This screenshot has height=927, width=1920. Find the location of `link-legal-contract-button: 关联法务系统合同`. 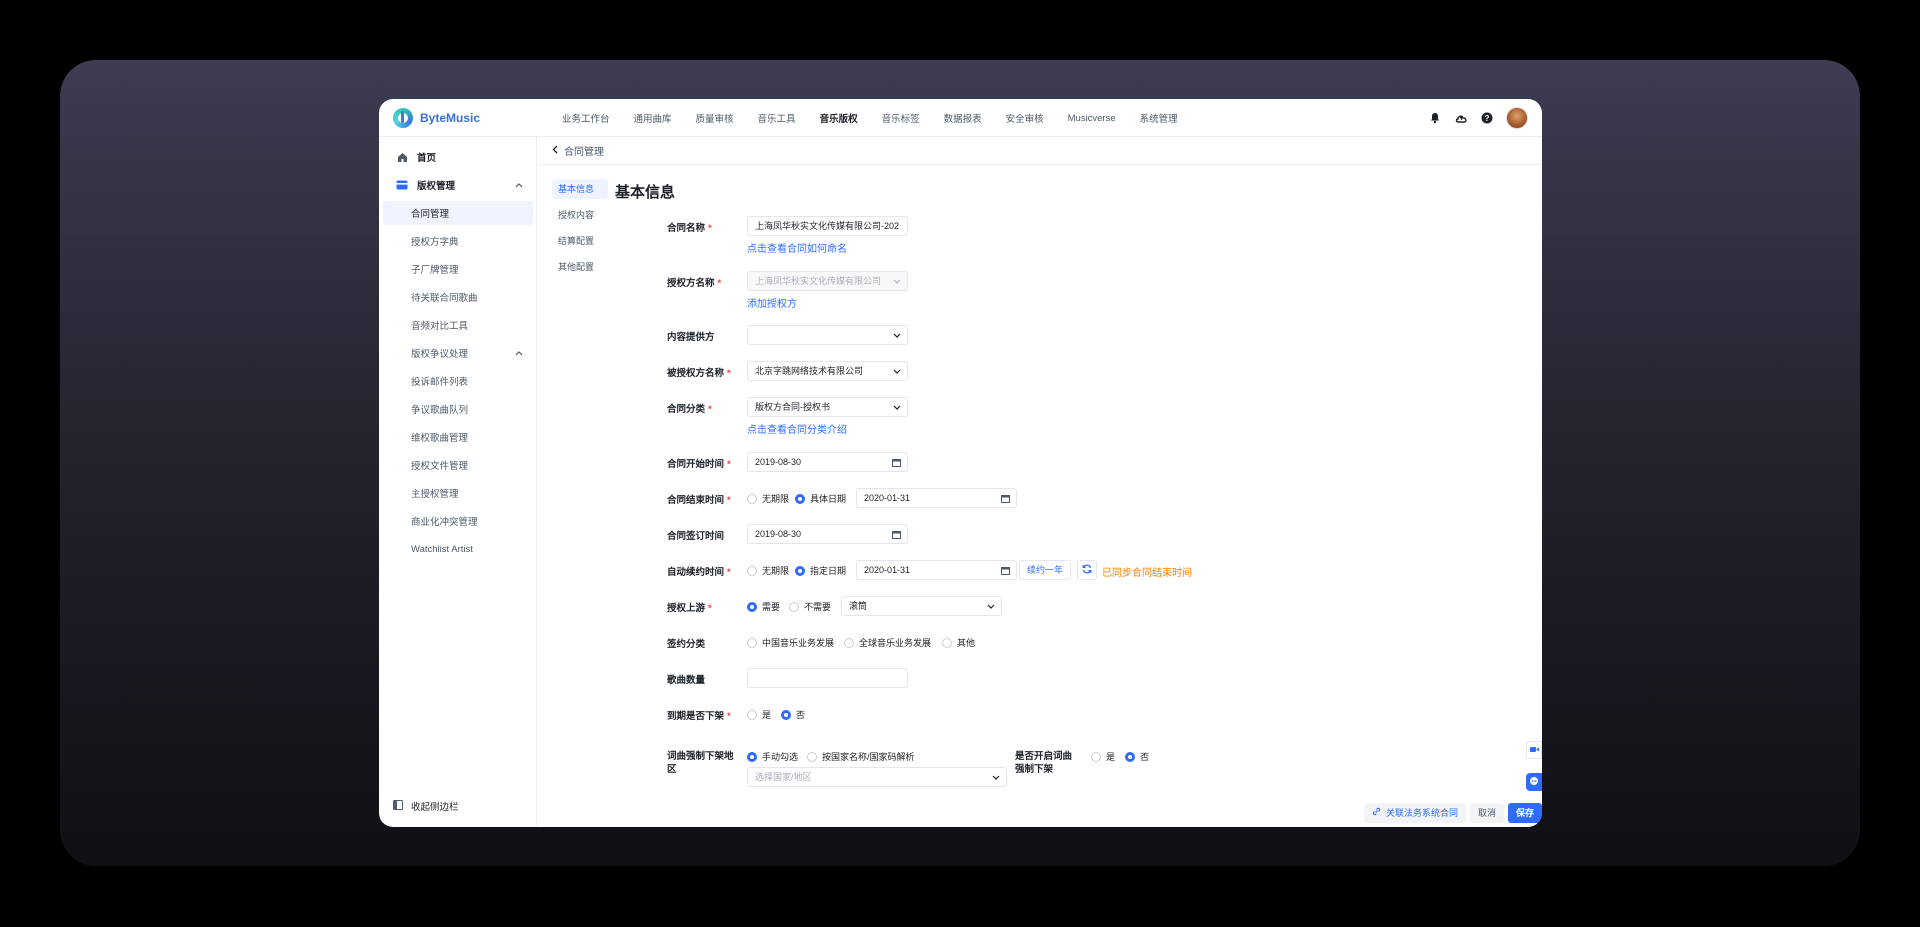

link-legal-contract-button: 关联法务系统合同 is located at coordinates (1414, 813).